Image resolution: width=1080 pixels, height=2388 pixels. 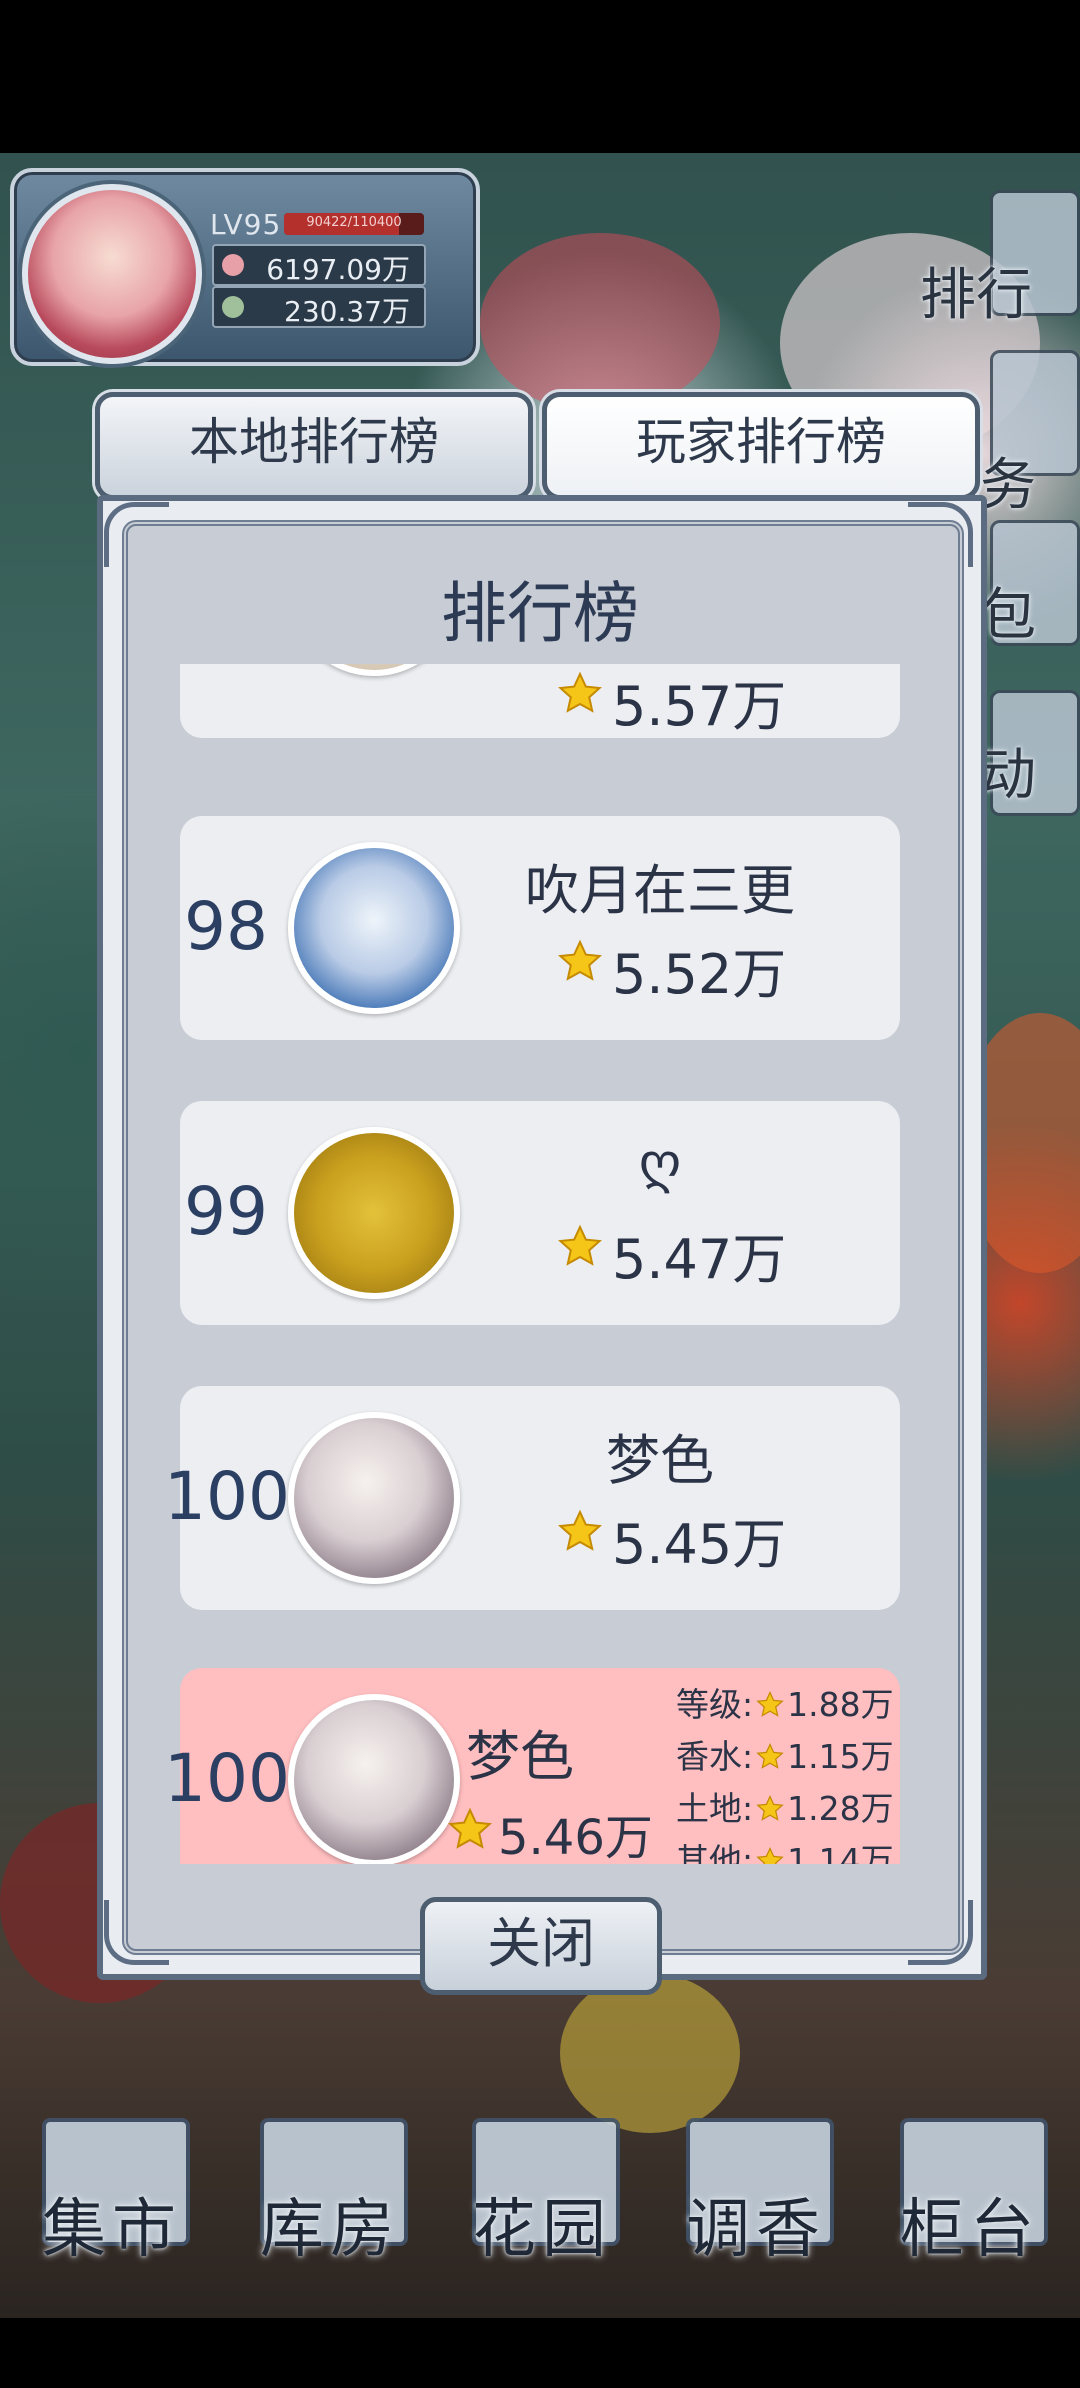 I want to click on breakdown-label: 香水:, so click(x=715, y=1756).